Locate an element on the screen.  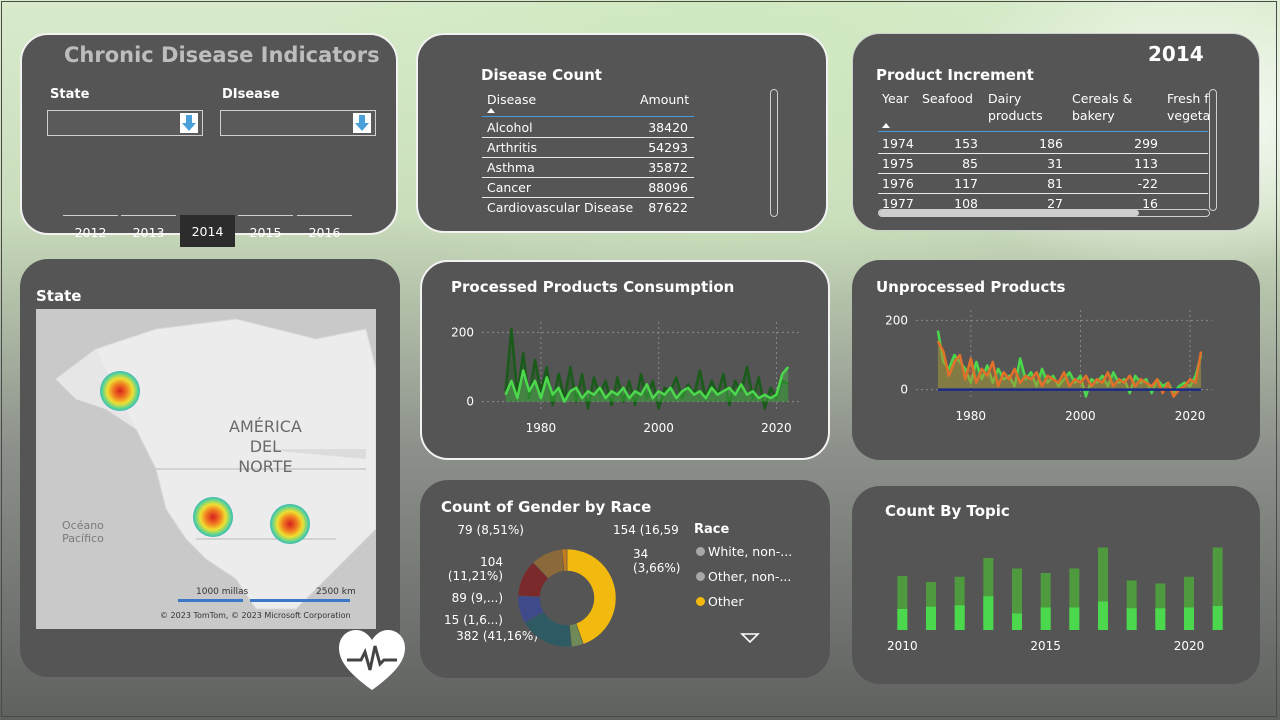
product-value-cell: -22 is located at coordinates (1147, 183).